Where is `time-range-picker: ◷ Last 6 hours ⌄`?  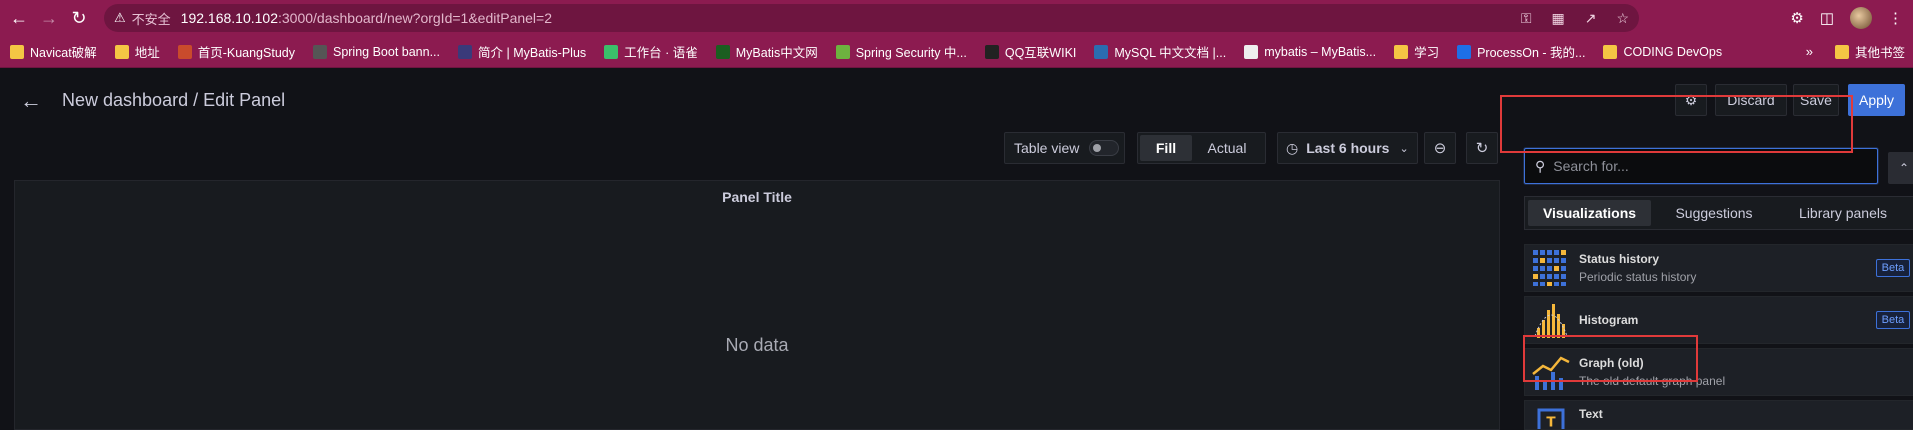 time-range-picker: ◷ Last 6 hours ⌄ is located at coordinates (1347, 148).